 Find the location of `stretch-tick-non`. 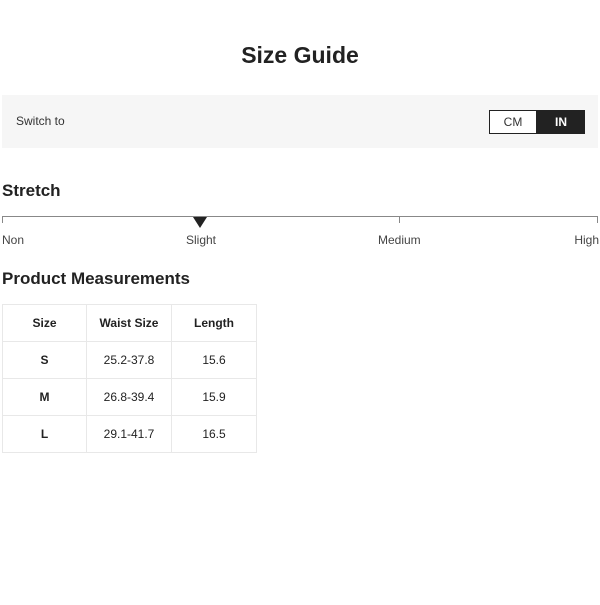

stretch-tick-non is located at coordinates (2, 219).